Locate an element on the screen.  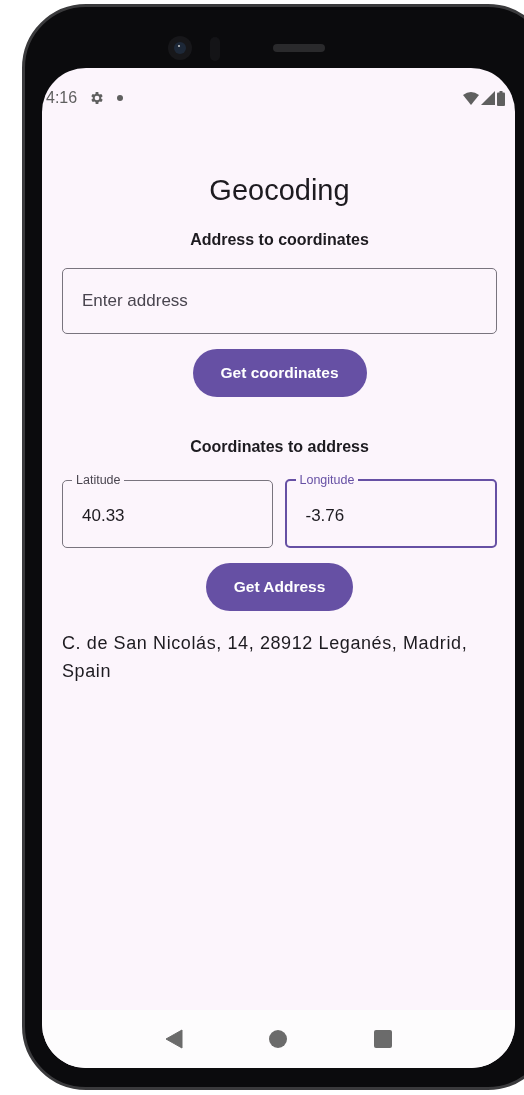
app-title: Geocoding is located at coordinates (279, 190).